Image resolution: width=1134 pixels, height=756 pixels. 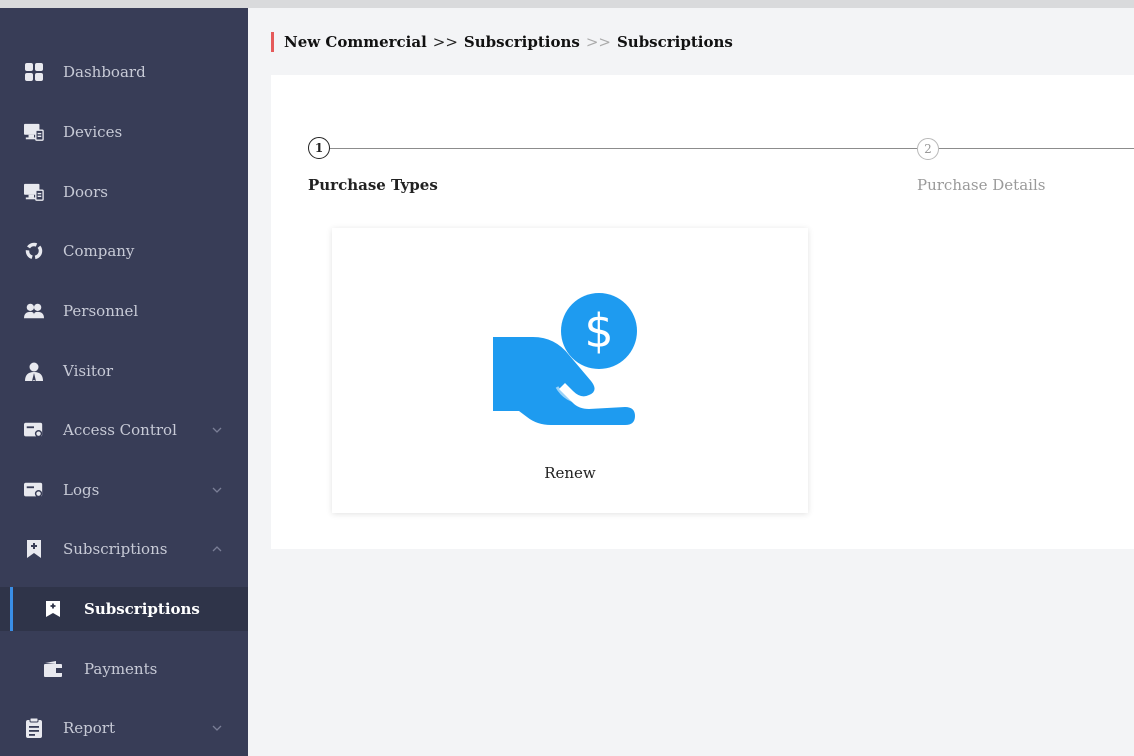 What do you see at coordinates (53, 609) in the screenshot?
I see `subscriptions-sub-icon` at bounding box center [53, 609].